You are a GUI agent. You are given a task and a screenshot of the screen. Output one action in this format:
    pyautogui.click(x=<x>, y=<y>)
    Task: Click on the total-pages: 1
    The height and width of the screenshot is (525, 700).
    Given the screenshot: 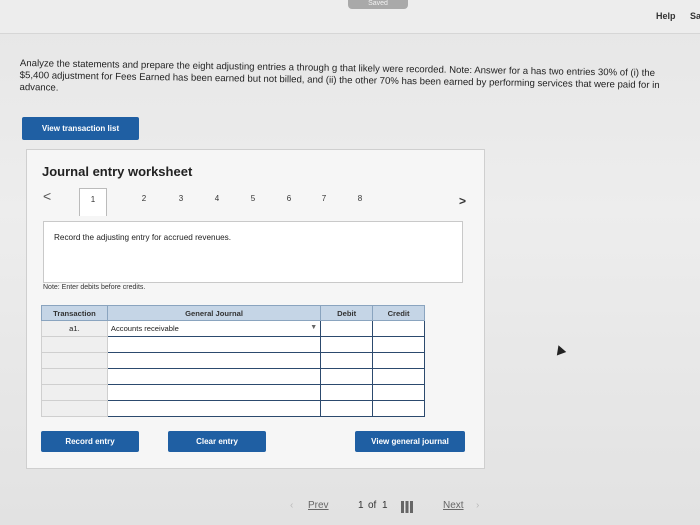 What is the action you would take?
    pyautogui.click(x=385, y=505)
    